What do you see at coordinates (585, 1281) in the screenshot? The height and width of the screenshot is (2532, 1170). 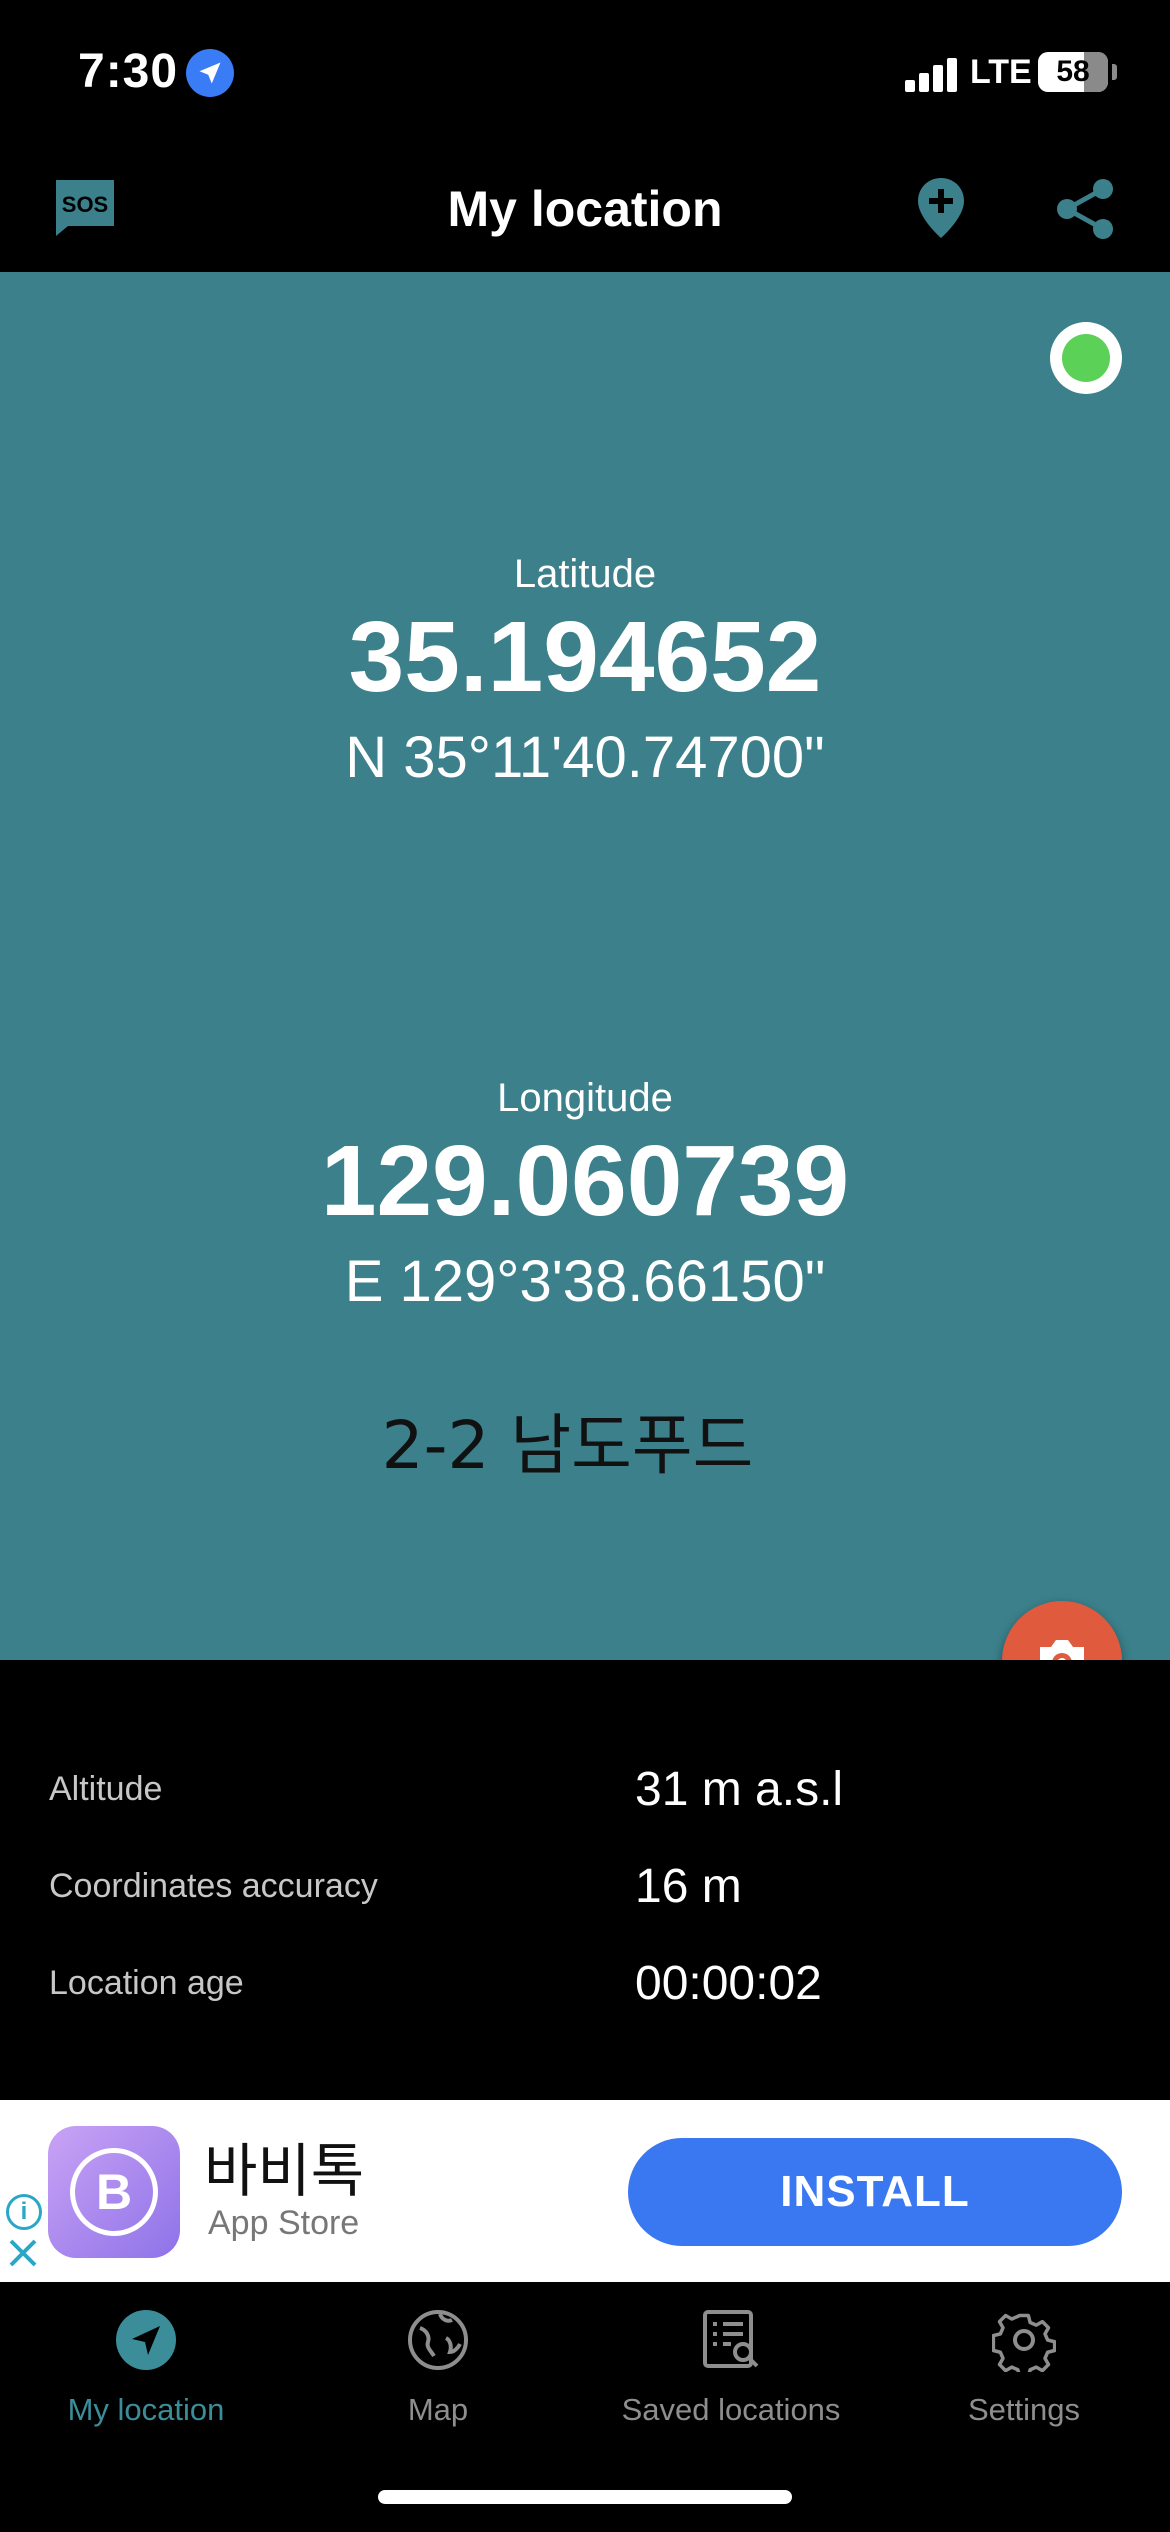 I see `longitude-dms: E 129°3'38.66150"` at bounding box center [585, 1281].